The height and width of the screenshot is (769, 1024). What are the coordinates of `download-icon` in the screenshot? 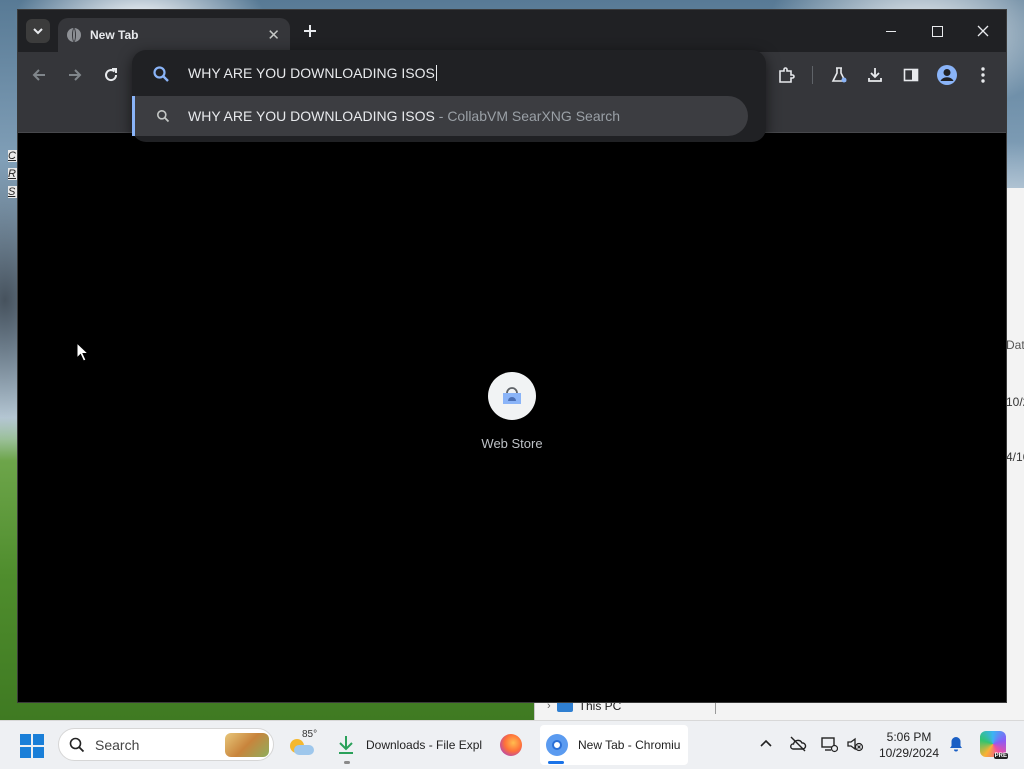 It's located at (875, 75).